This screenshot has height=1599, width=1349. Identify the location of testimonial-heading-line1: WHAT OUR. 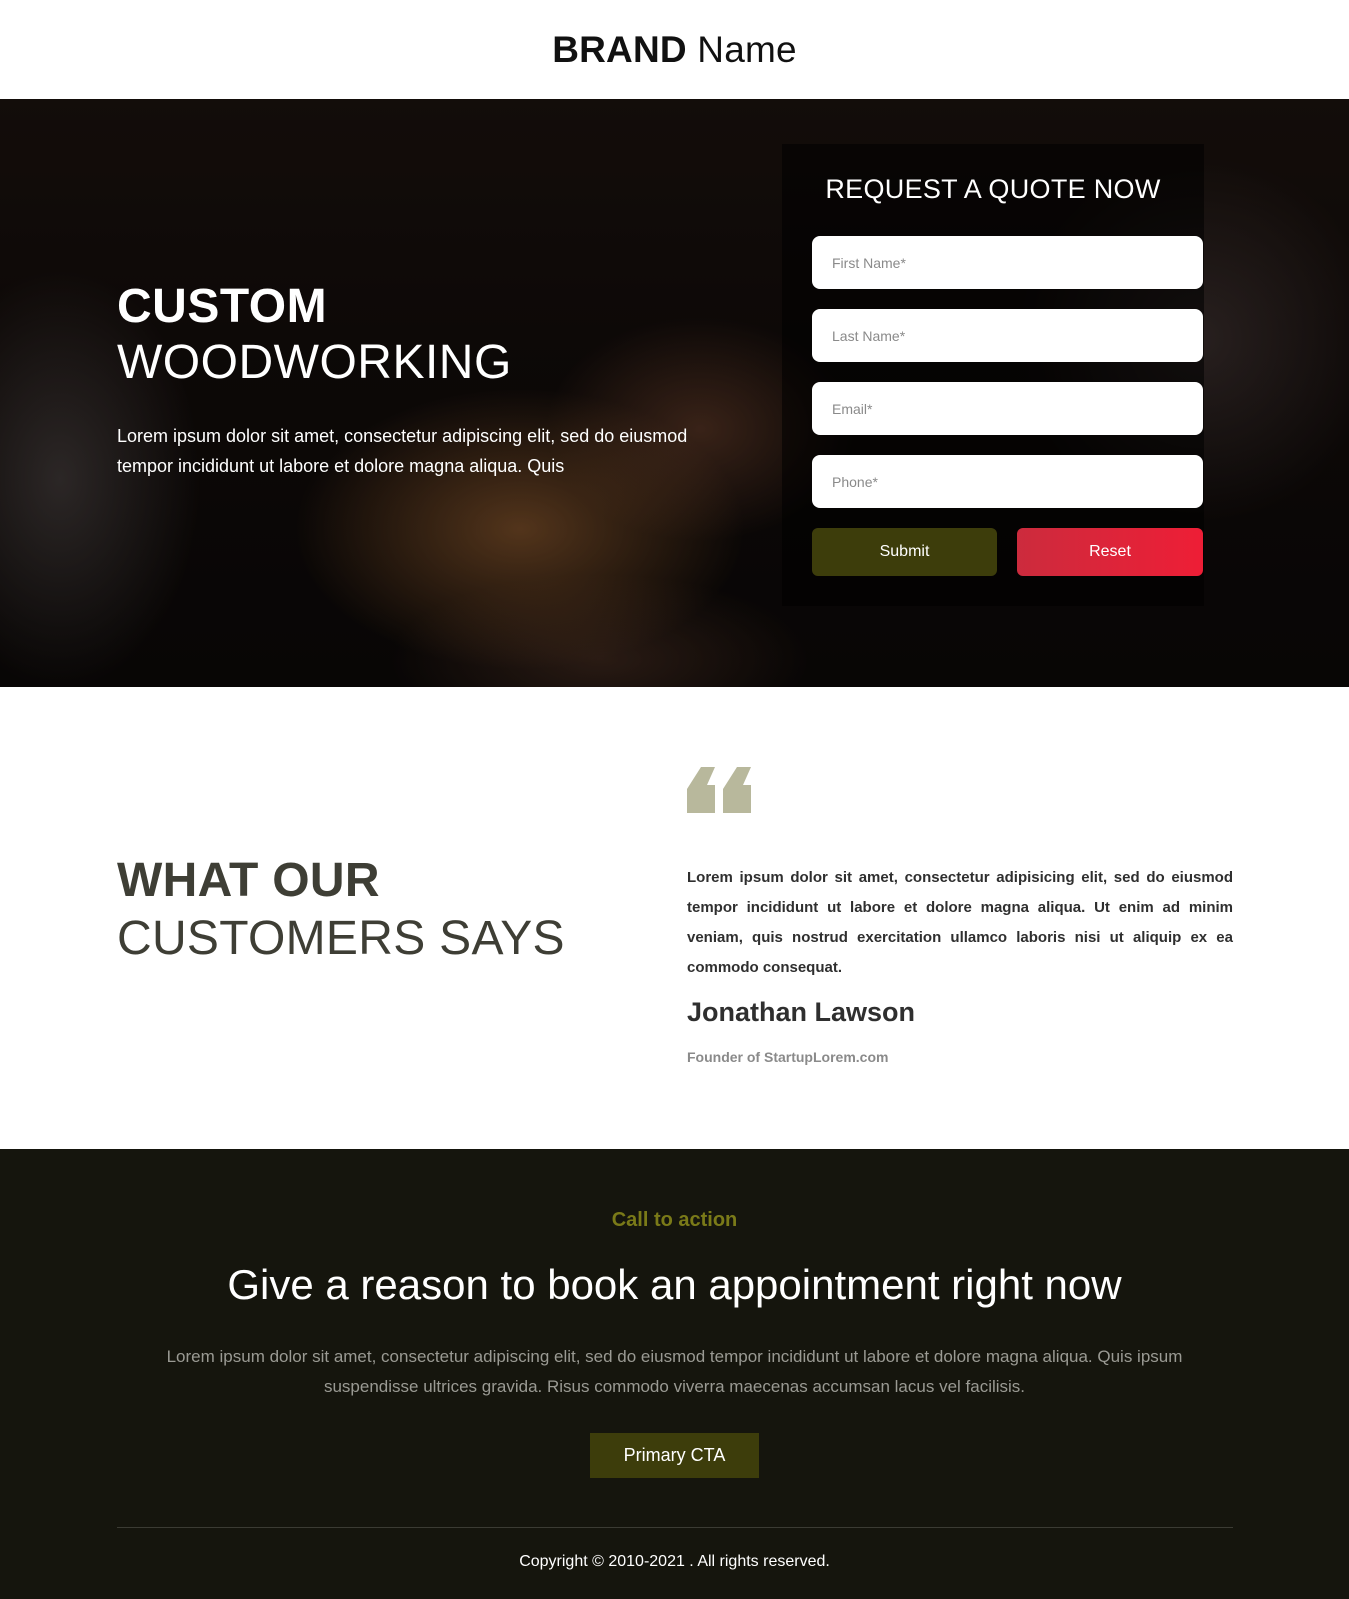
(248, 880).